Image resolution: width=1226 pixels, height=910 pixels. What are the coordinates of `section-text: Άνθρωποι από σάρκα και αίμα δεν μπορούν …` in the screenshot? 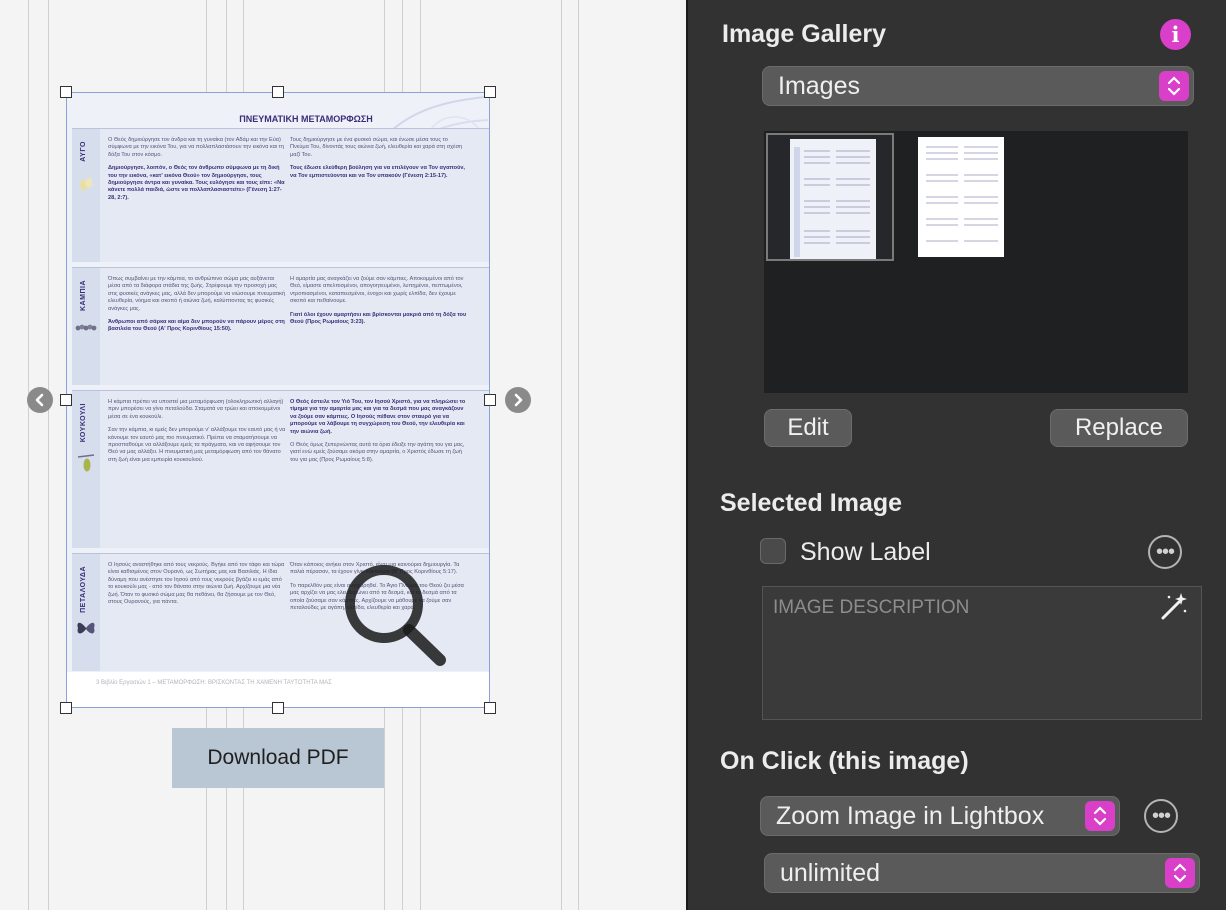 It's located at (197, 326).